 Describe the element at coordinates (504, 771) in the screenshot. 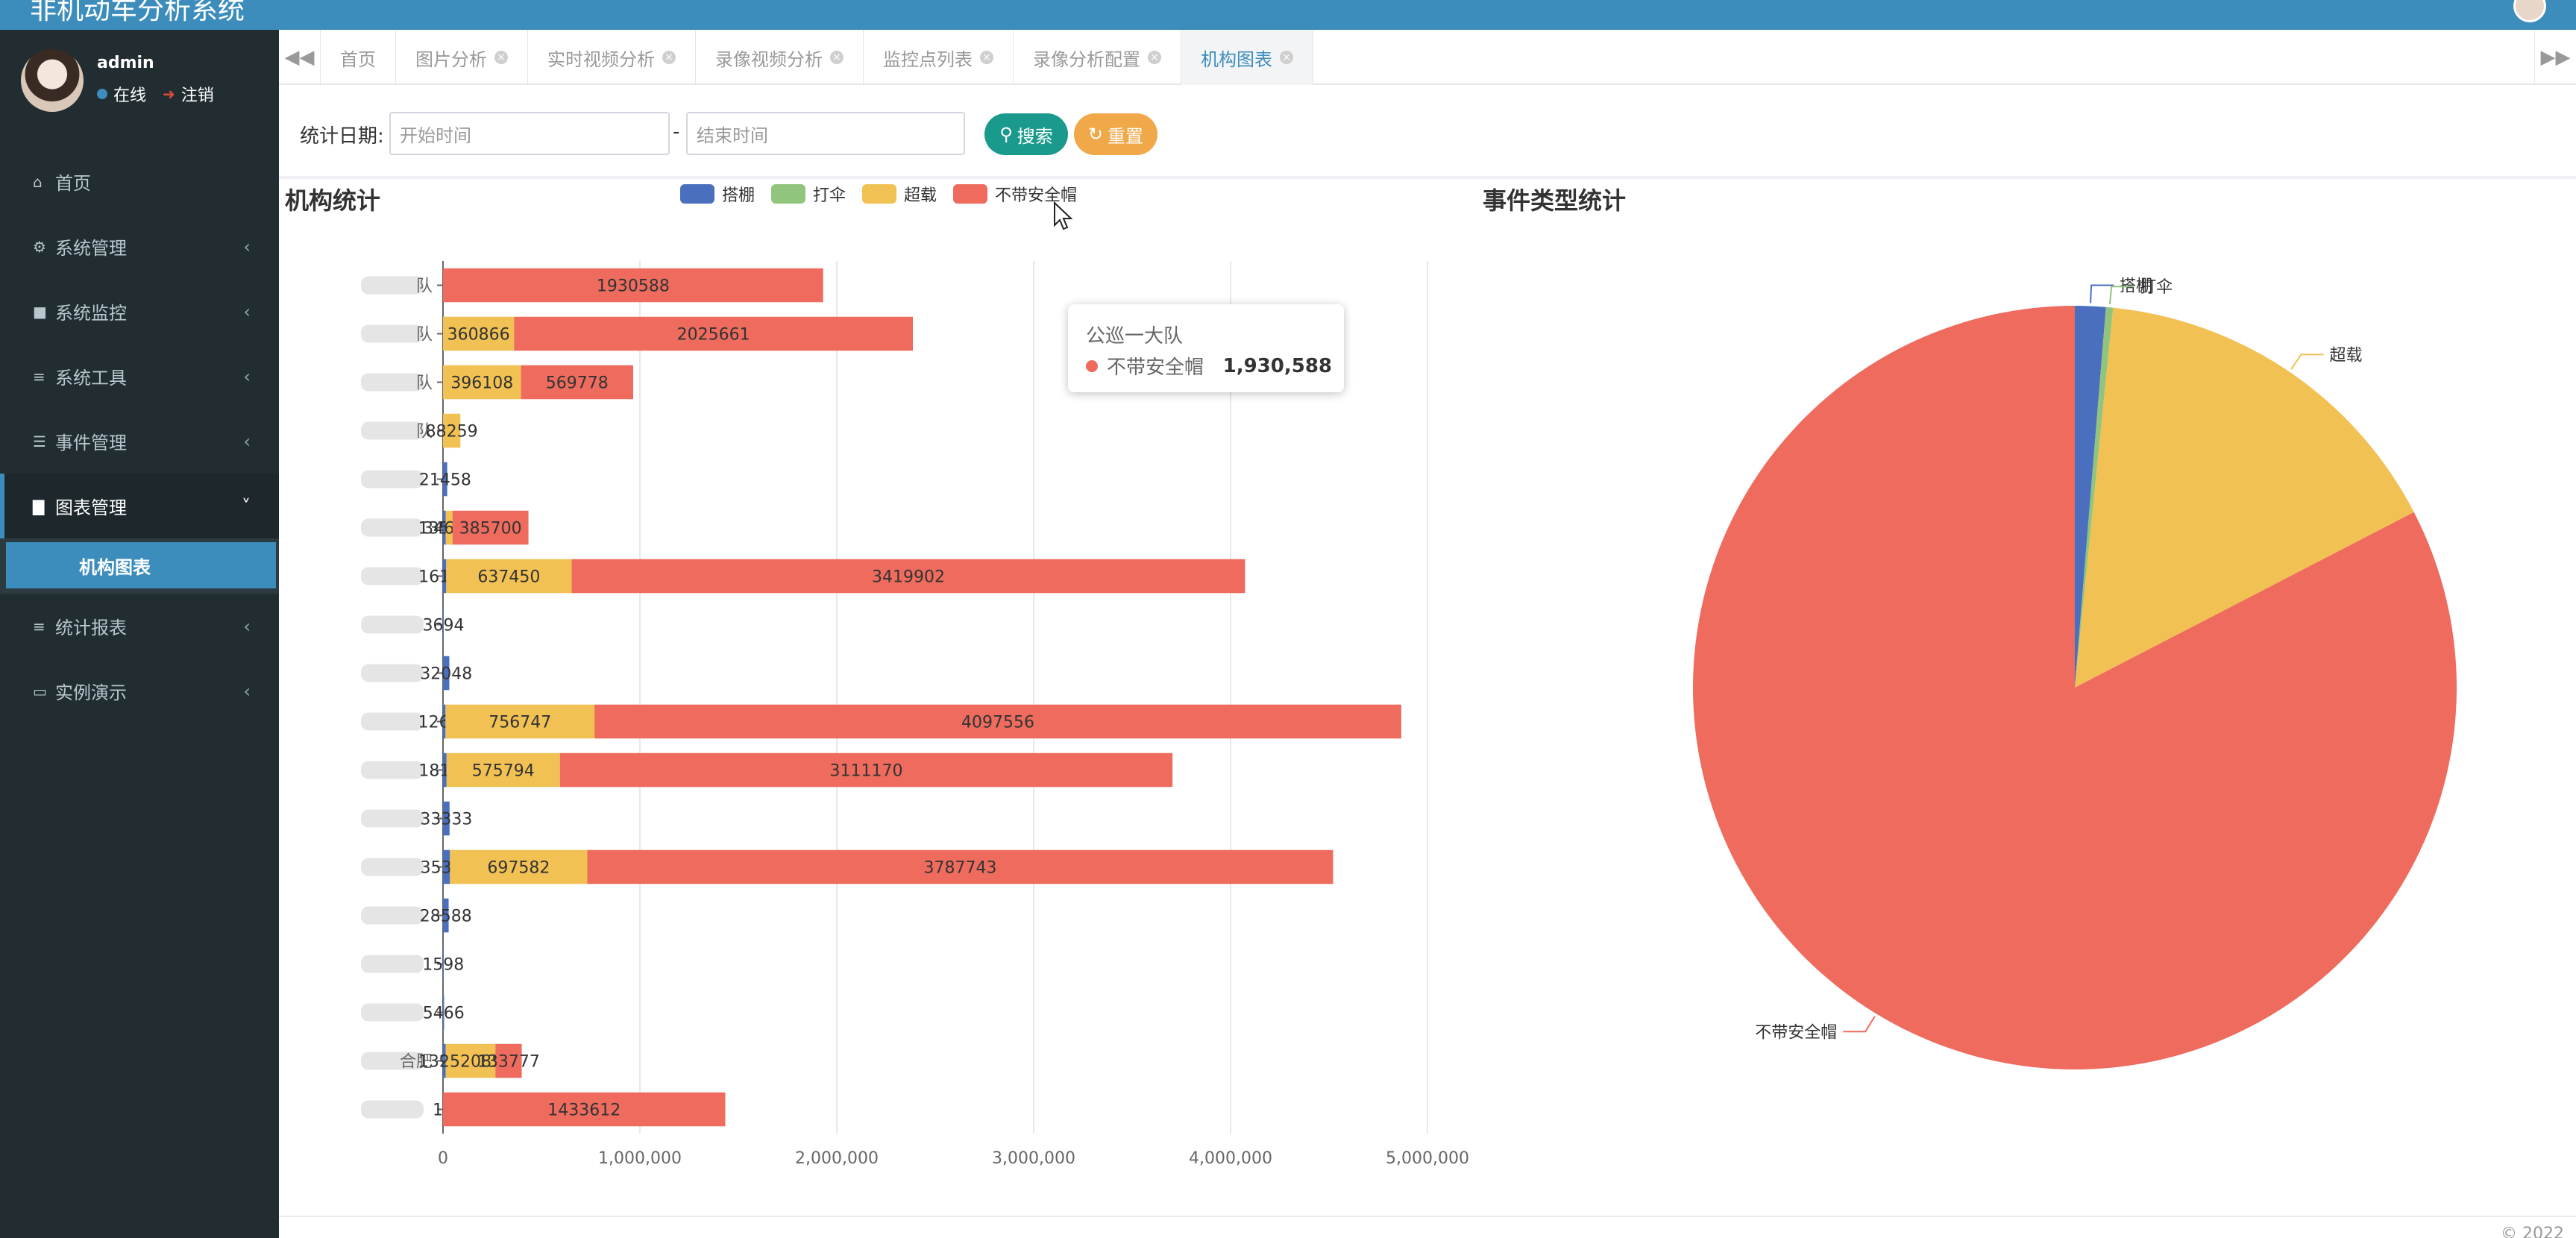

I see `bar-value-label: 575794` at that location.